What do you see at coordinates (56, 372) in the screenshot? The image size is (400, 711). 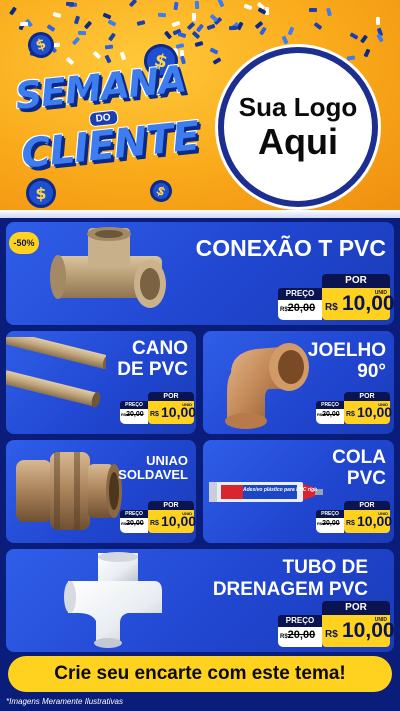 I see `pvc-pipe-icon` at bounding box center [56, 372].